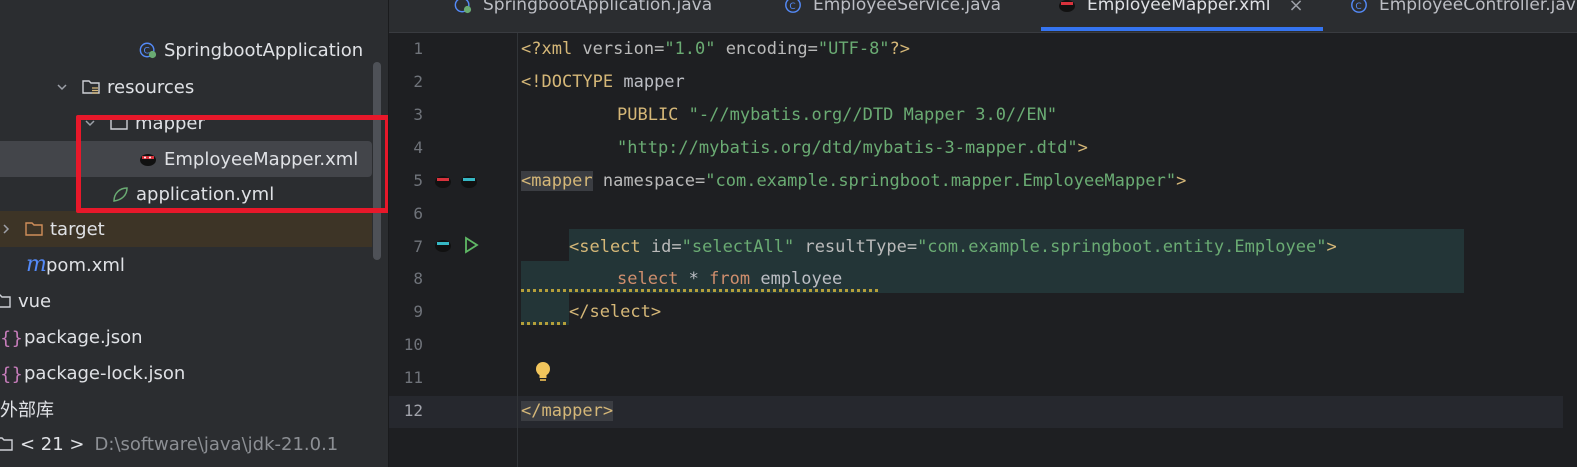 This screenshot has height=467, width=1577. Describe the element at coordinates (418, 246) in the screenshot. I see `line-number: 7` at that location.